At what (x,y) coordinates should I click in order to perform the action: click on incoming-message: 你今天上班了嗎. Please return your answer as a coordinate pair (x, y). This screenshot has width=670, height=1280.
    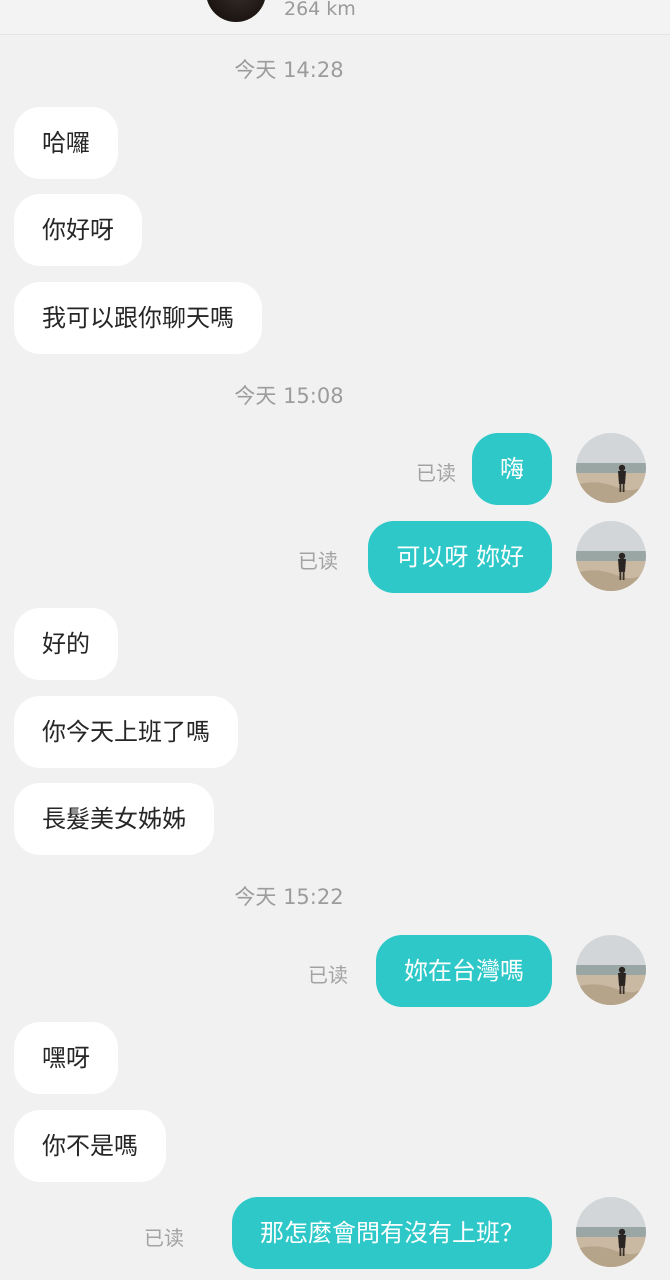
    Looking at the image, I should click on (126, 732).